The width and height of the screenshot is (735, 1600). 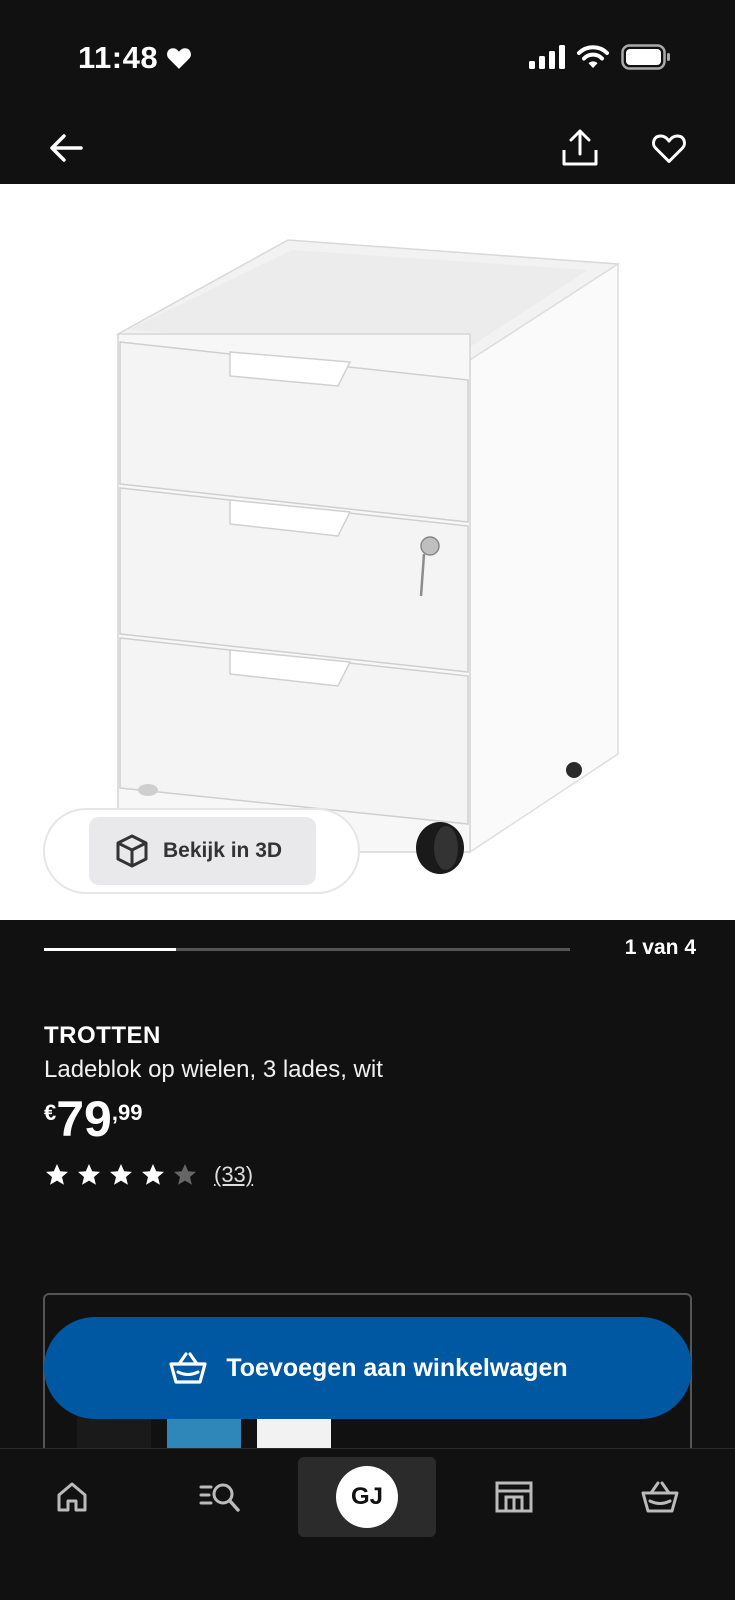 I want to click on favourite-button, so click(x=669, y=148).